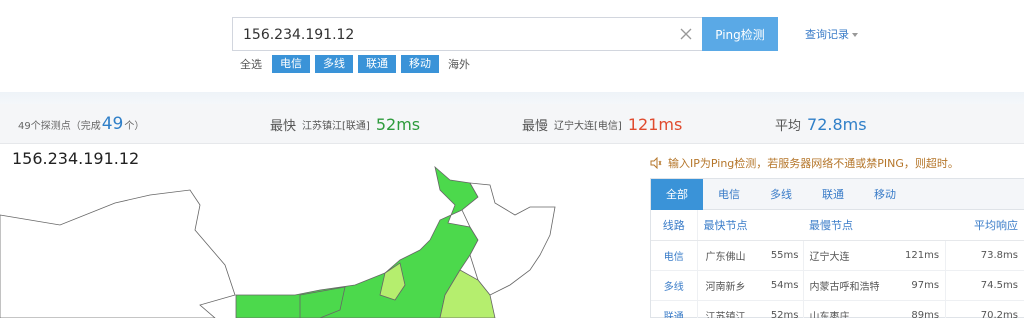 This screenshot has height=318, width=1024. I want to click on fastest-value: 52ms, so click(398, 124).